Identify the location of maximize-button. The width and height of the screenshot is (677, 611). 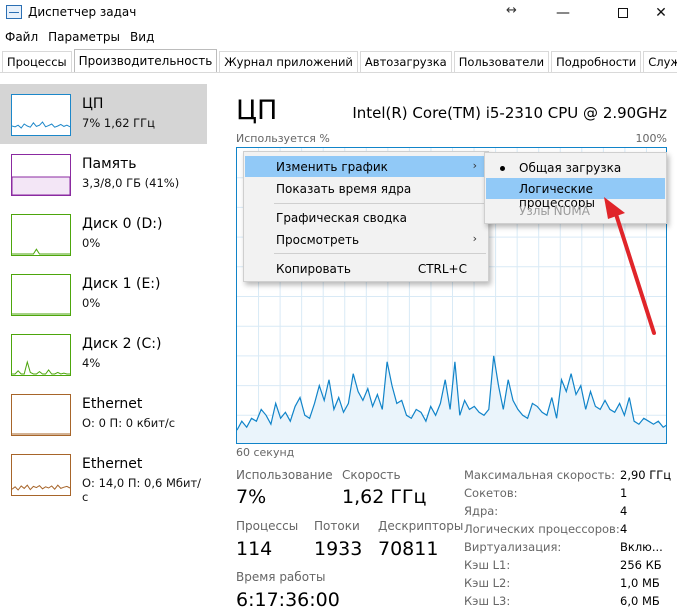
(623, 13).